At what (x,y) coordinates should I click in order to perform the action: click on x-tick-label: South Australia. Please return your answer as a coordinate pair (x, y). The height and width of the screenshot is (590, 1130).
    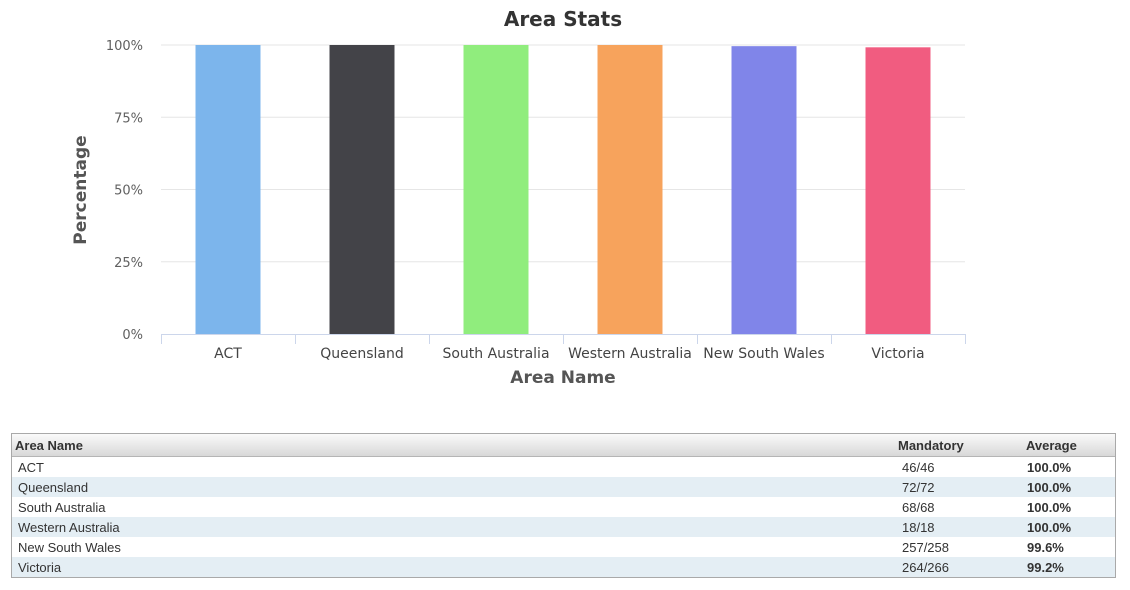
    Looking at the image, I should click on (495, 354).